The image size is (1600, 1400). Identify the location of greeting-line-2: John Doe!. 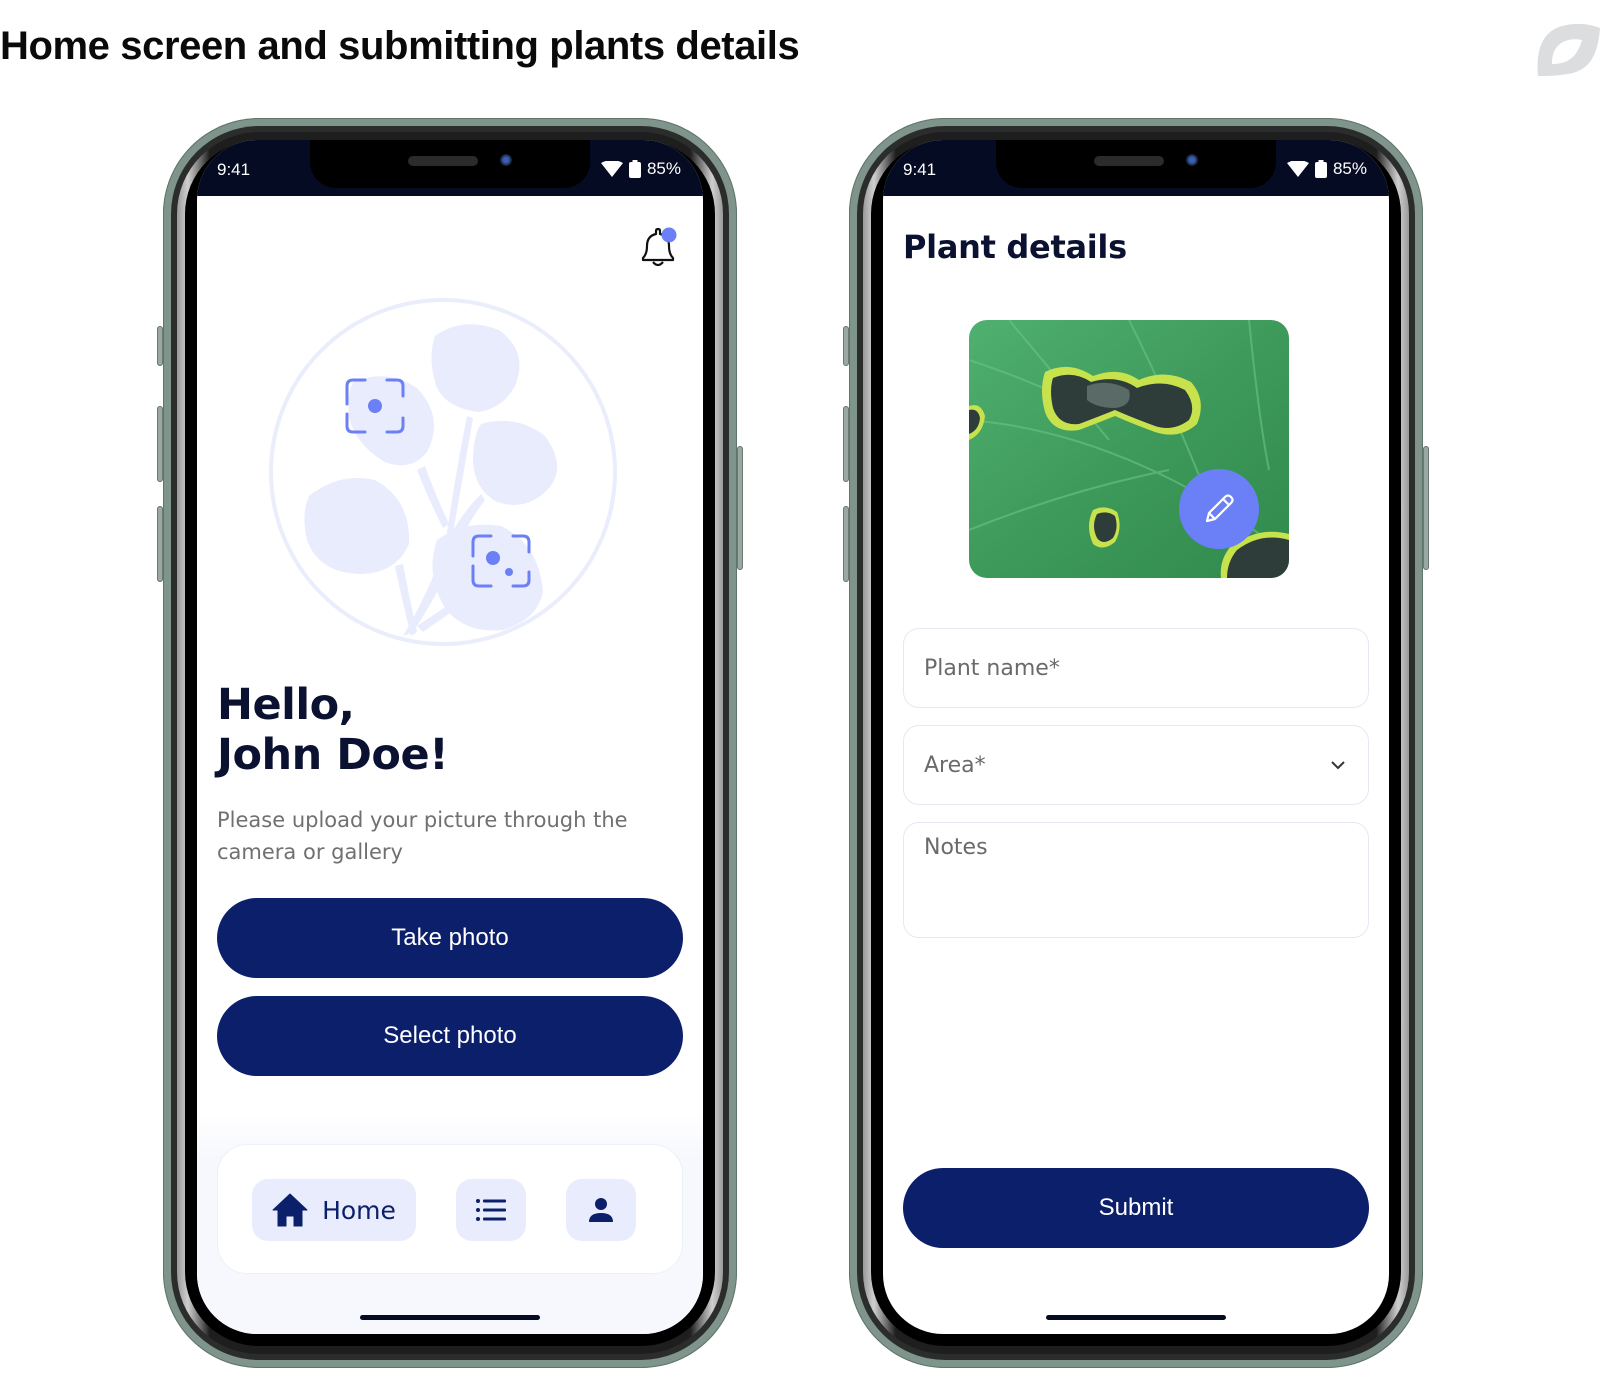
(333, 755).